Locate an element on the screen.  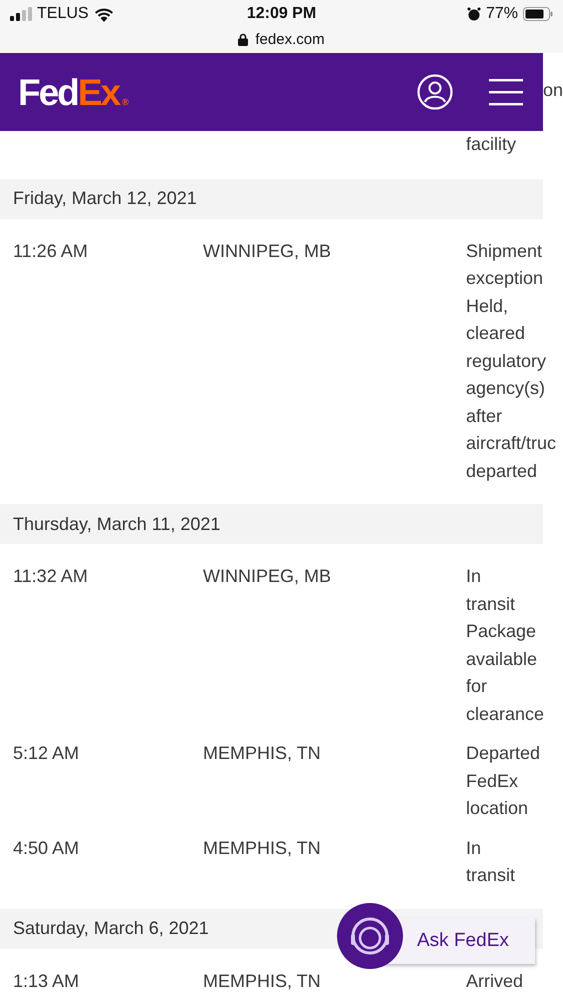
event-status: In transit Package available for clearance is located at coordinates (505, 645).